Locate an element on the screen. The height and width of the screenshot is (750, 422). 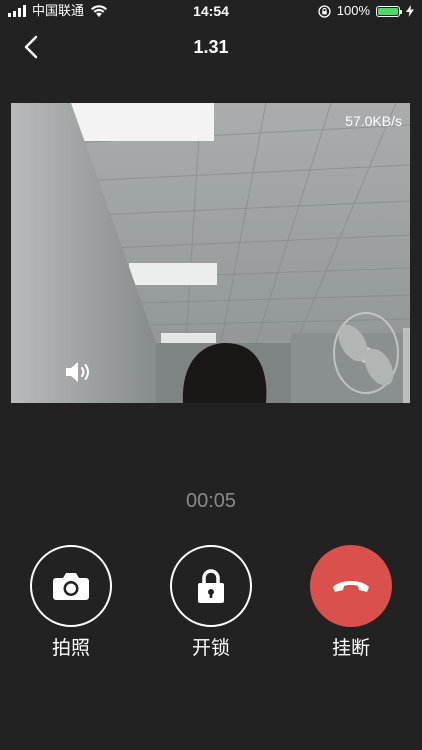
speaker-button is located at coordinates (79, 372).